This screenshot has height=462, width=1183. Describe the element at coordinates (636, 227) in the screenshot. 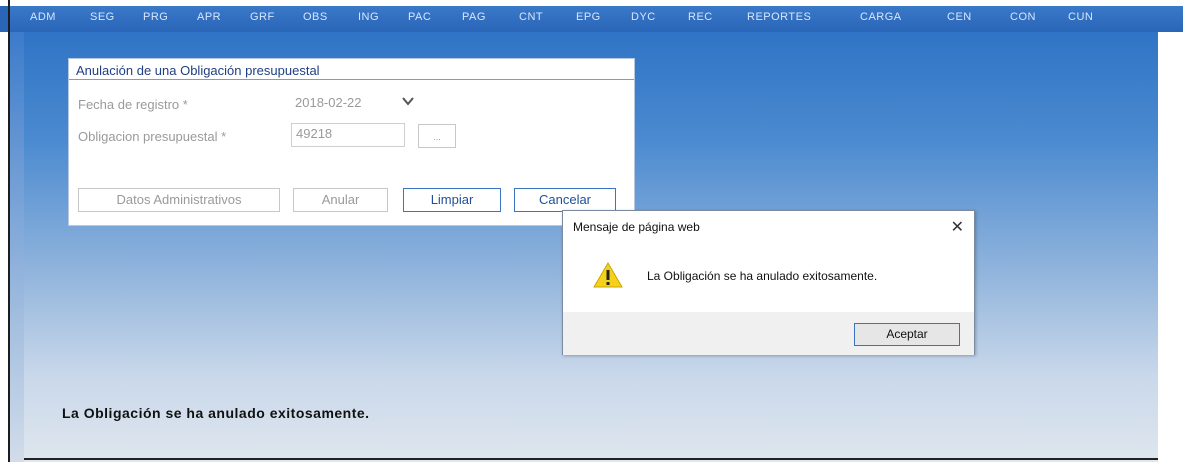

I see `dialog-title: Mensaje de página web` at that location.